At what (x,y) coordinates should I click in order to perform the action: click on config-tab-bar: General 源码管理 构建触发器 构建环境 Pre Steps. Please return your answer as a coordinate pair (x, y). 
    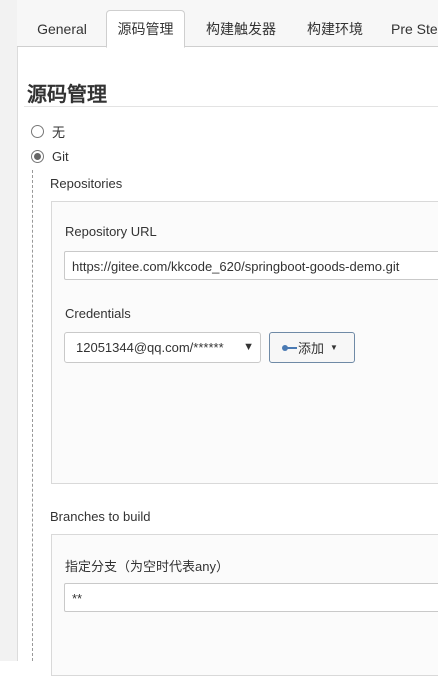
    Looking at the image, I should click on (227, 24).